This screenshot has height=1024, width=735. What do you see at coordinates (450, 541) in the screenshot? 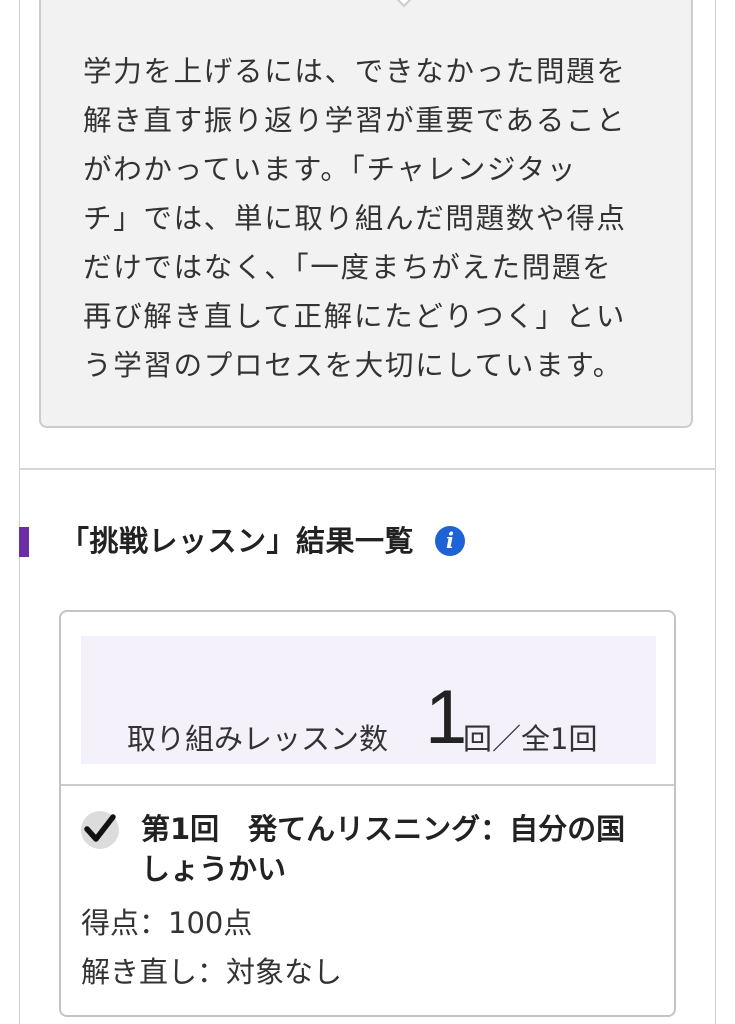
I see `info-icon: i` at bounding box center [450, 541].